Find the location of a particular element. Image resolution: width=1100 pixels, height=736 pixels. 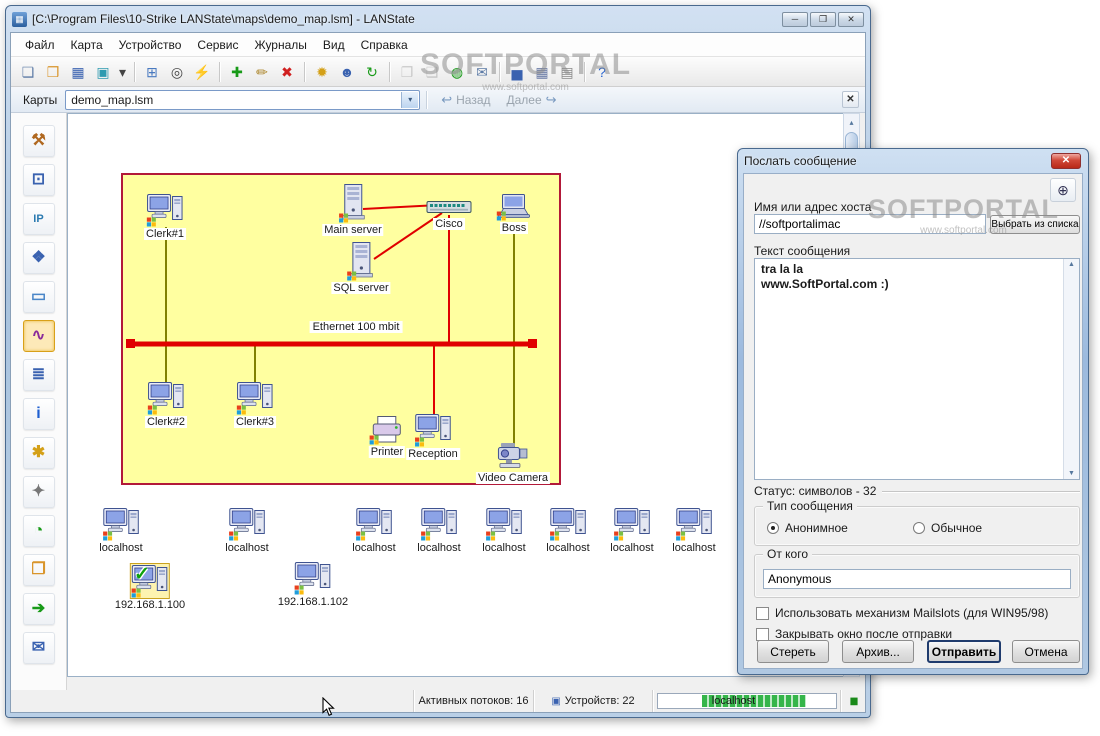

info-panel-button: i is located at coordinates (38, 414).